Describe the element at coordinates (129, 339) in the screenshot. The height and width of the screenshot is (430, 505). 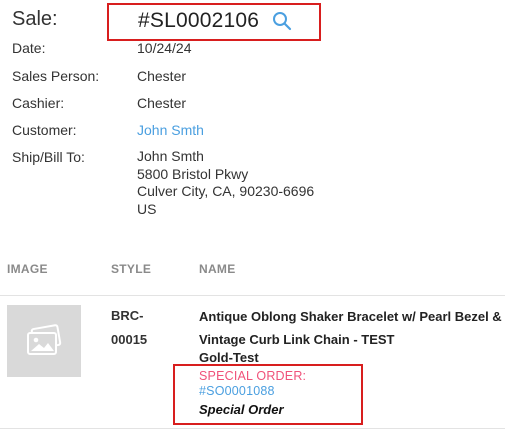
I see `style-code-line2: 00015` at that location.